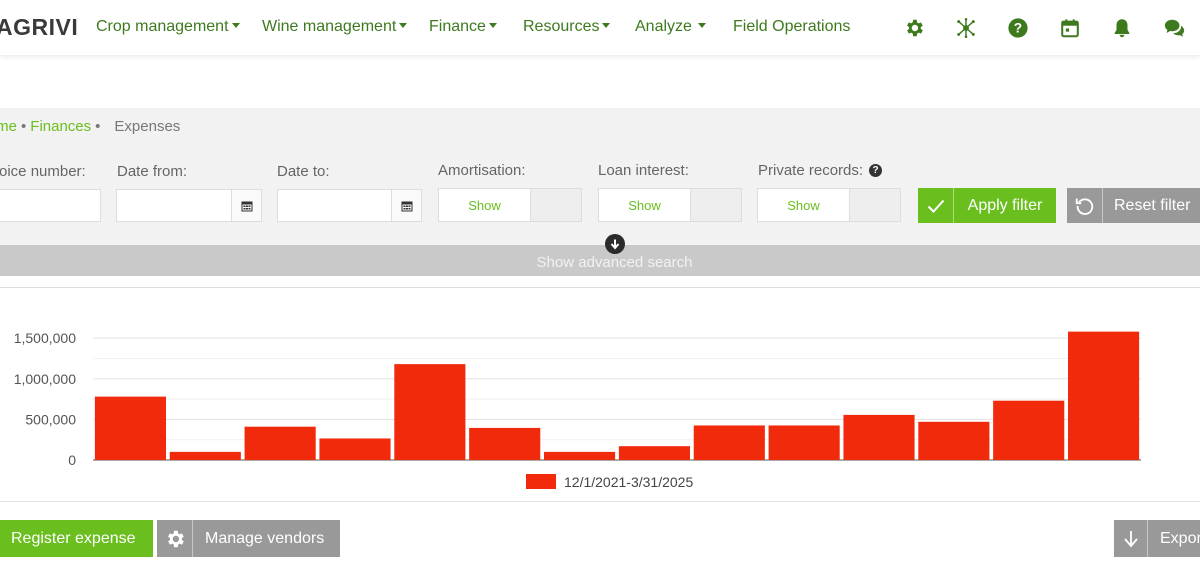  I want to click on y-tick-label: 1,000,000, so click(45, 379).